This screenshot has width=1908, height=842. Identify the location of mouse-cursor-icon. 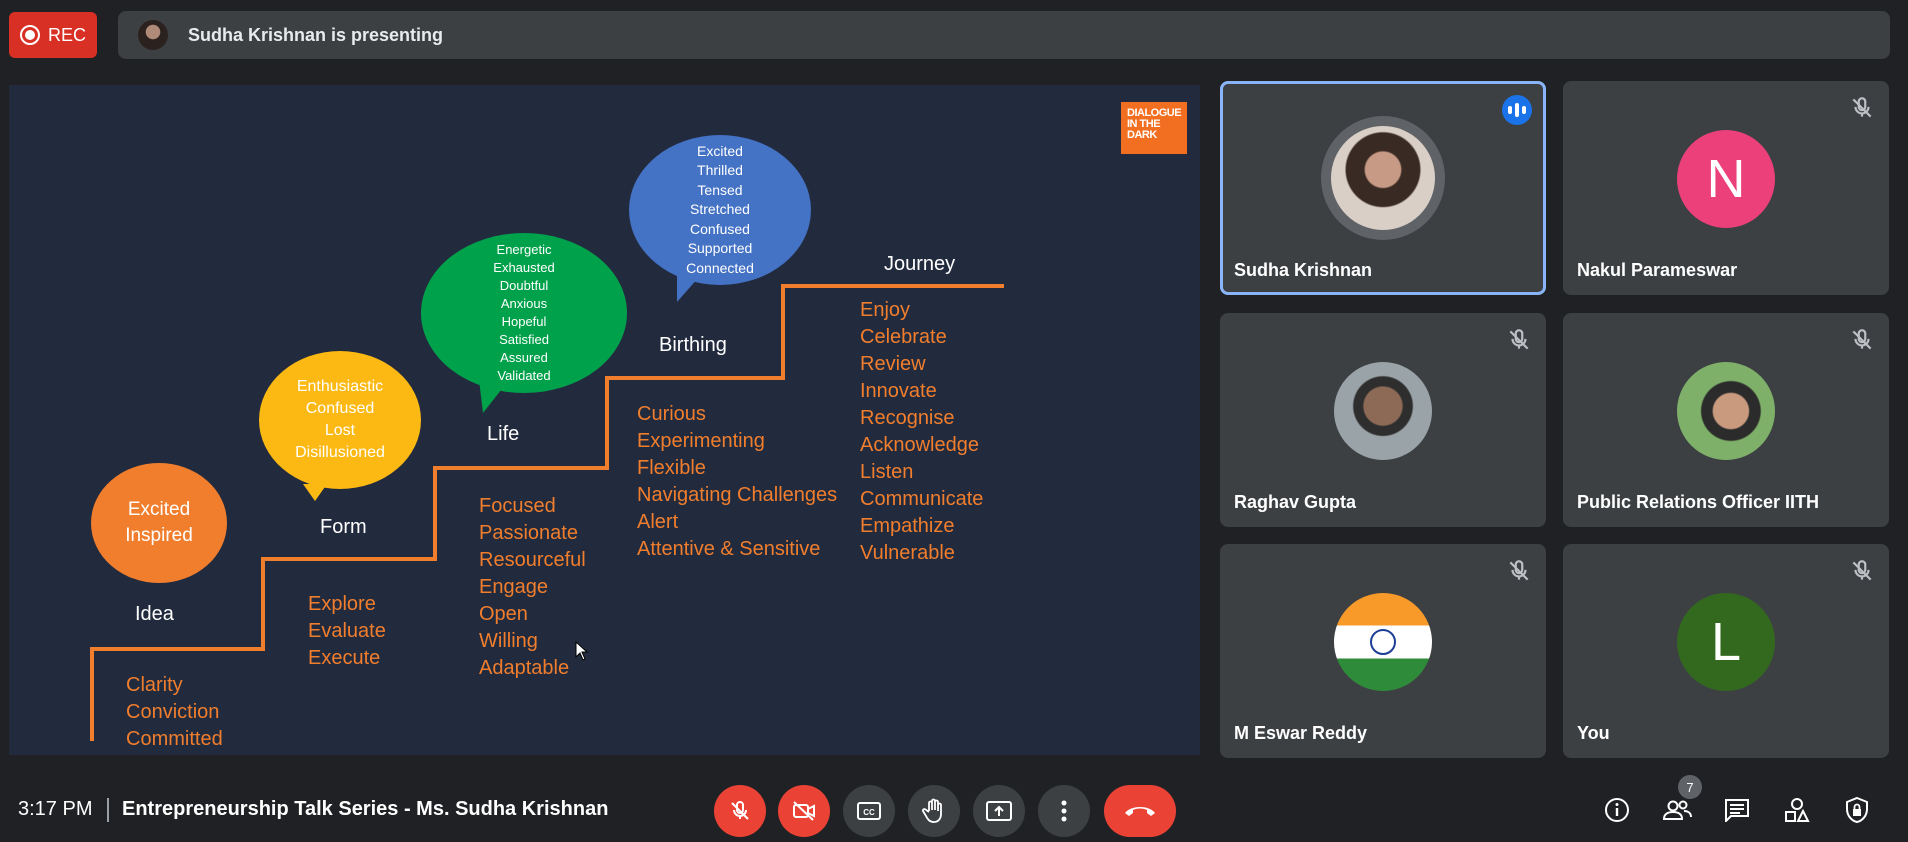
(582, 651).